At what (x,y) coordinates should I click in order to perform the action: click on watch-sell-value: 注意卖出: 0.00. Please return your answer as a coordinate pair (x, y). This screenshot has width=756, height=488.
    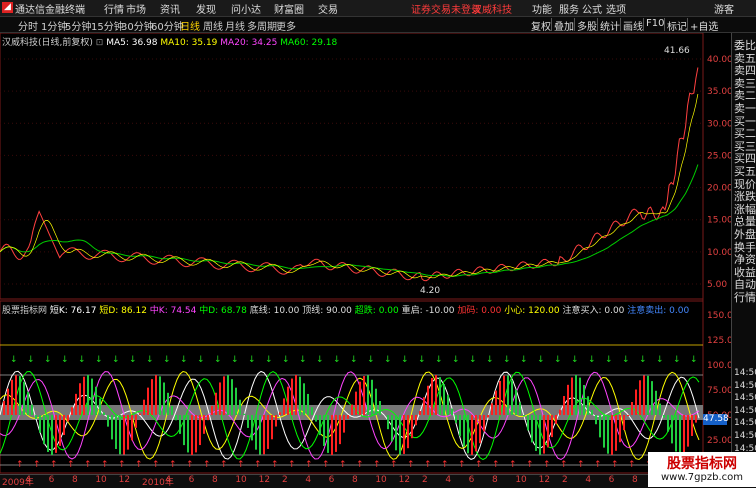
    Looking at the image, I should click on (658, 311).